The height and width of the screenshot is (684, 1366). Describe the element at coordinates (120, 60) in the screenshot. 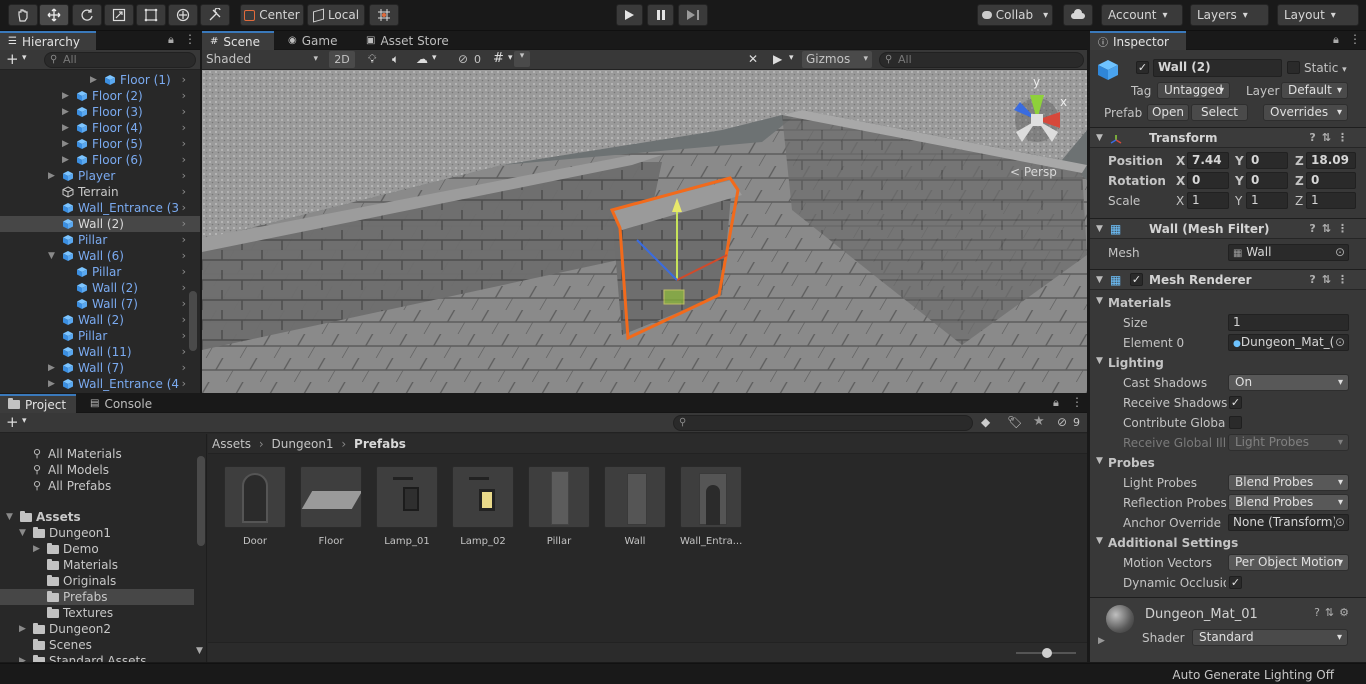

I see `hierarchy-search-input: ⚲ All` at that location.